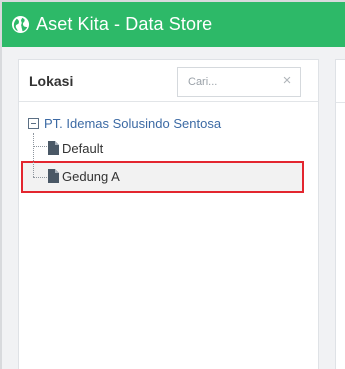 The height and width of the screenshot is (369, 345). Describe the element at coordinates (82, 148) in the screenshot. I see `tree-node-label: Default` at that location.